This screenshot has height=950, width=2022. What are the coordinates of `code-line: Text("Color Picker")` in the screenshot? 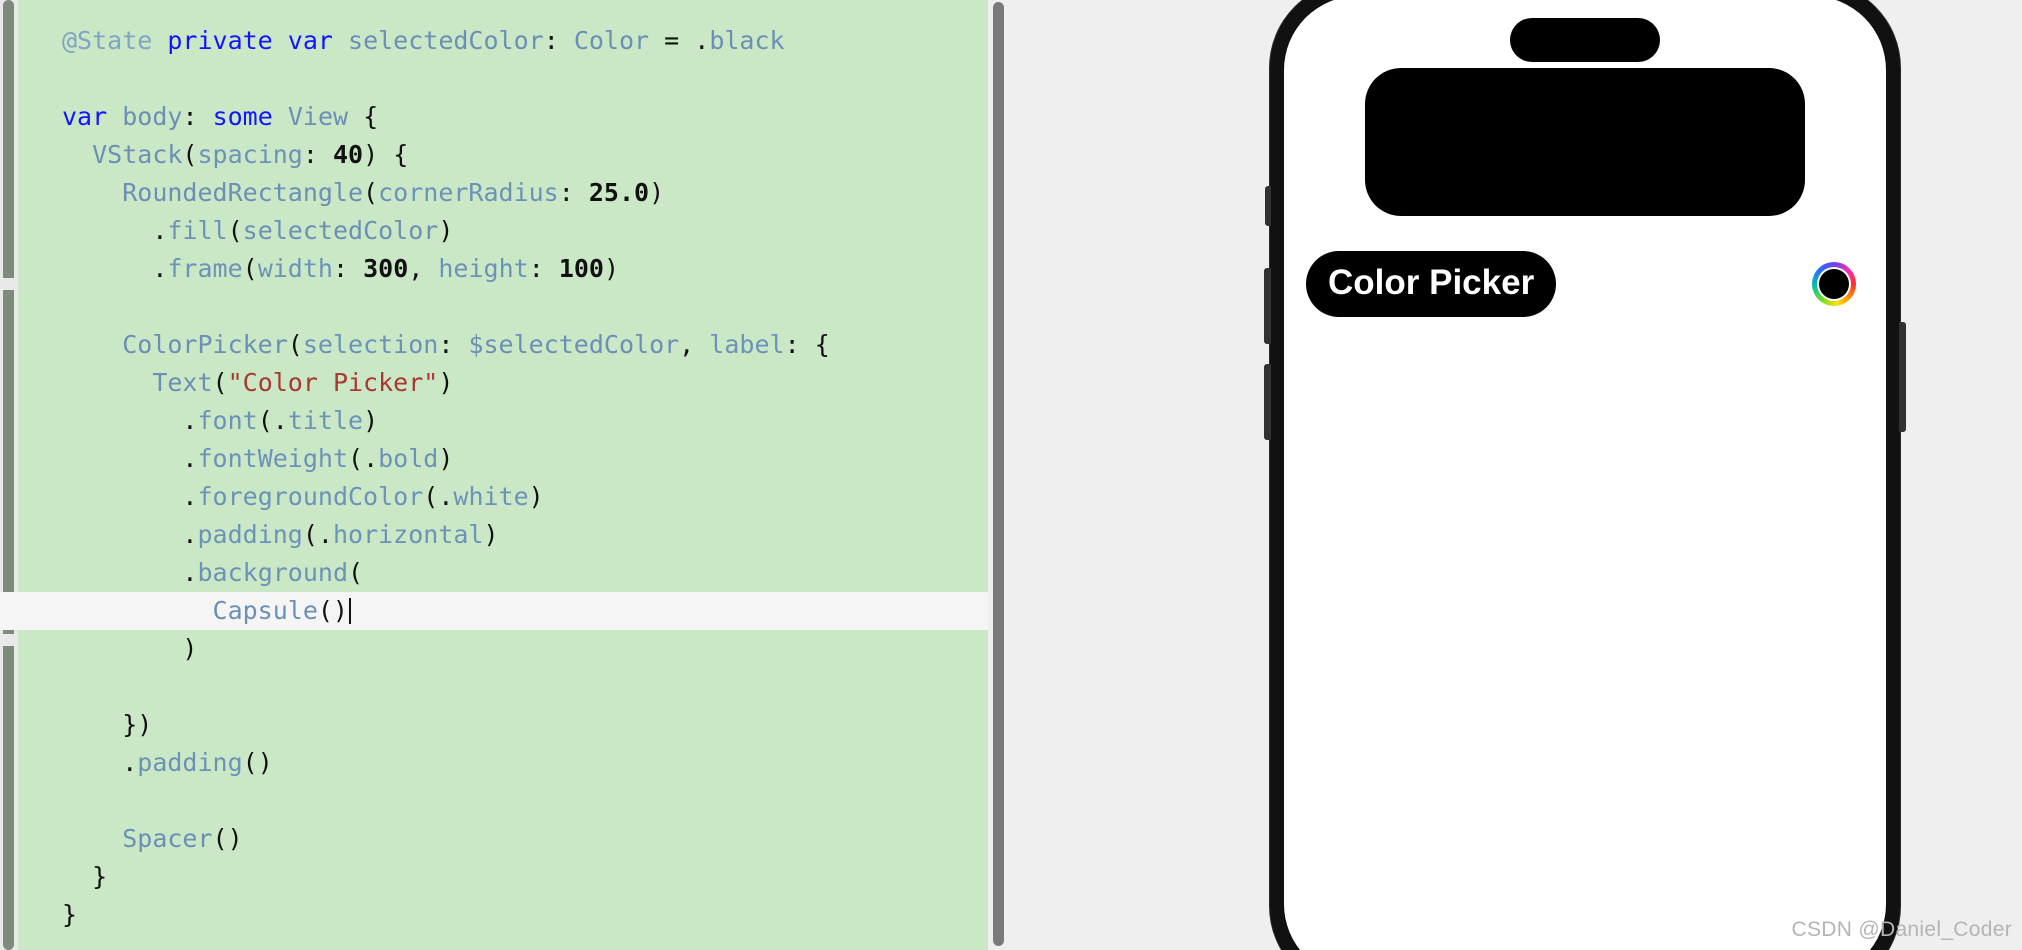 It's located at (503, 383).